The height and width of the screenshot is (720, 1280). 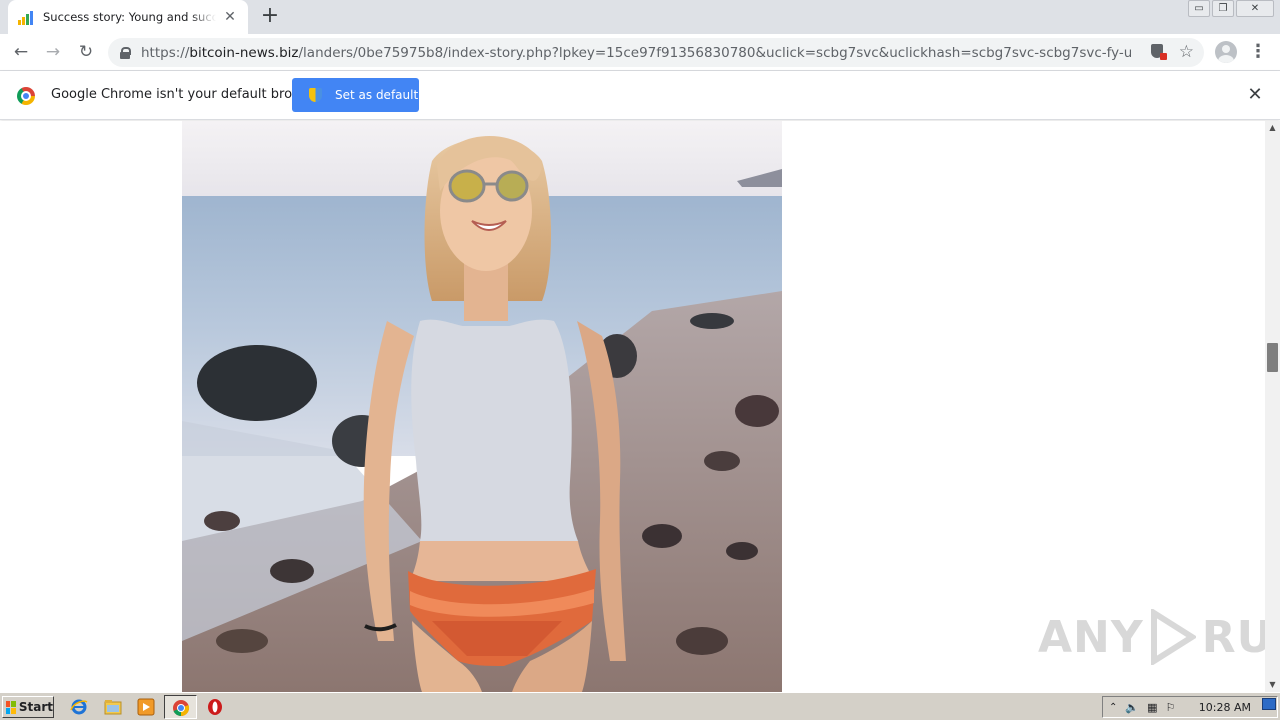 I want to click on scroll-up-icon: ▲, so click(x=1272, y=128).